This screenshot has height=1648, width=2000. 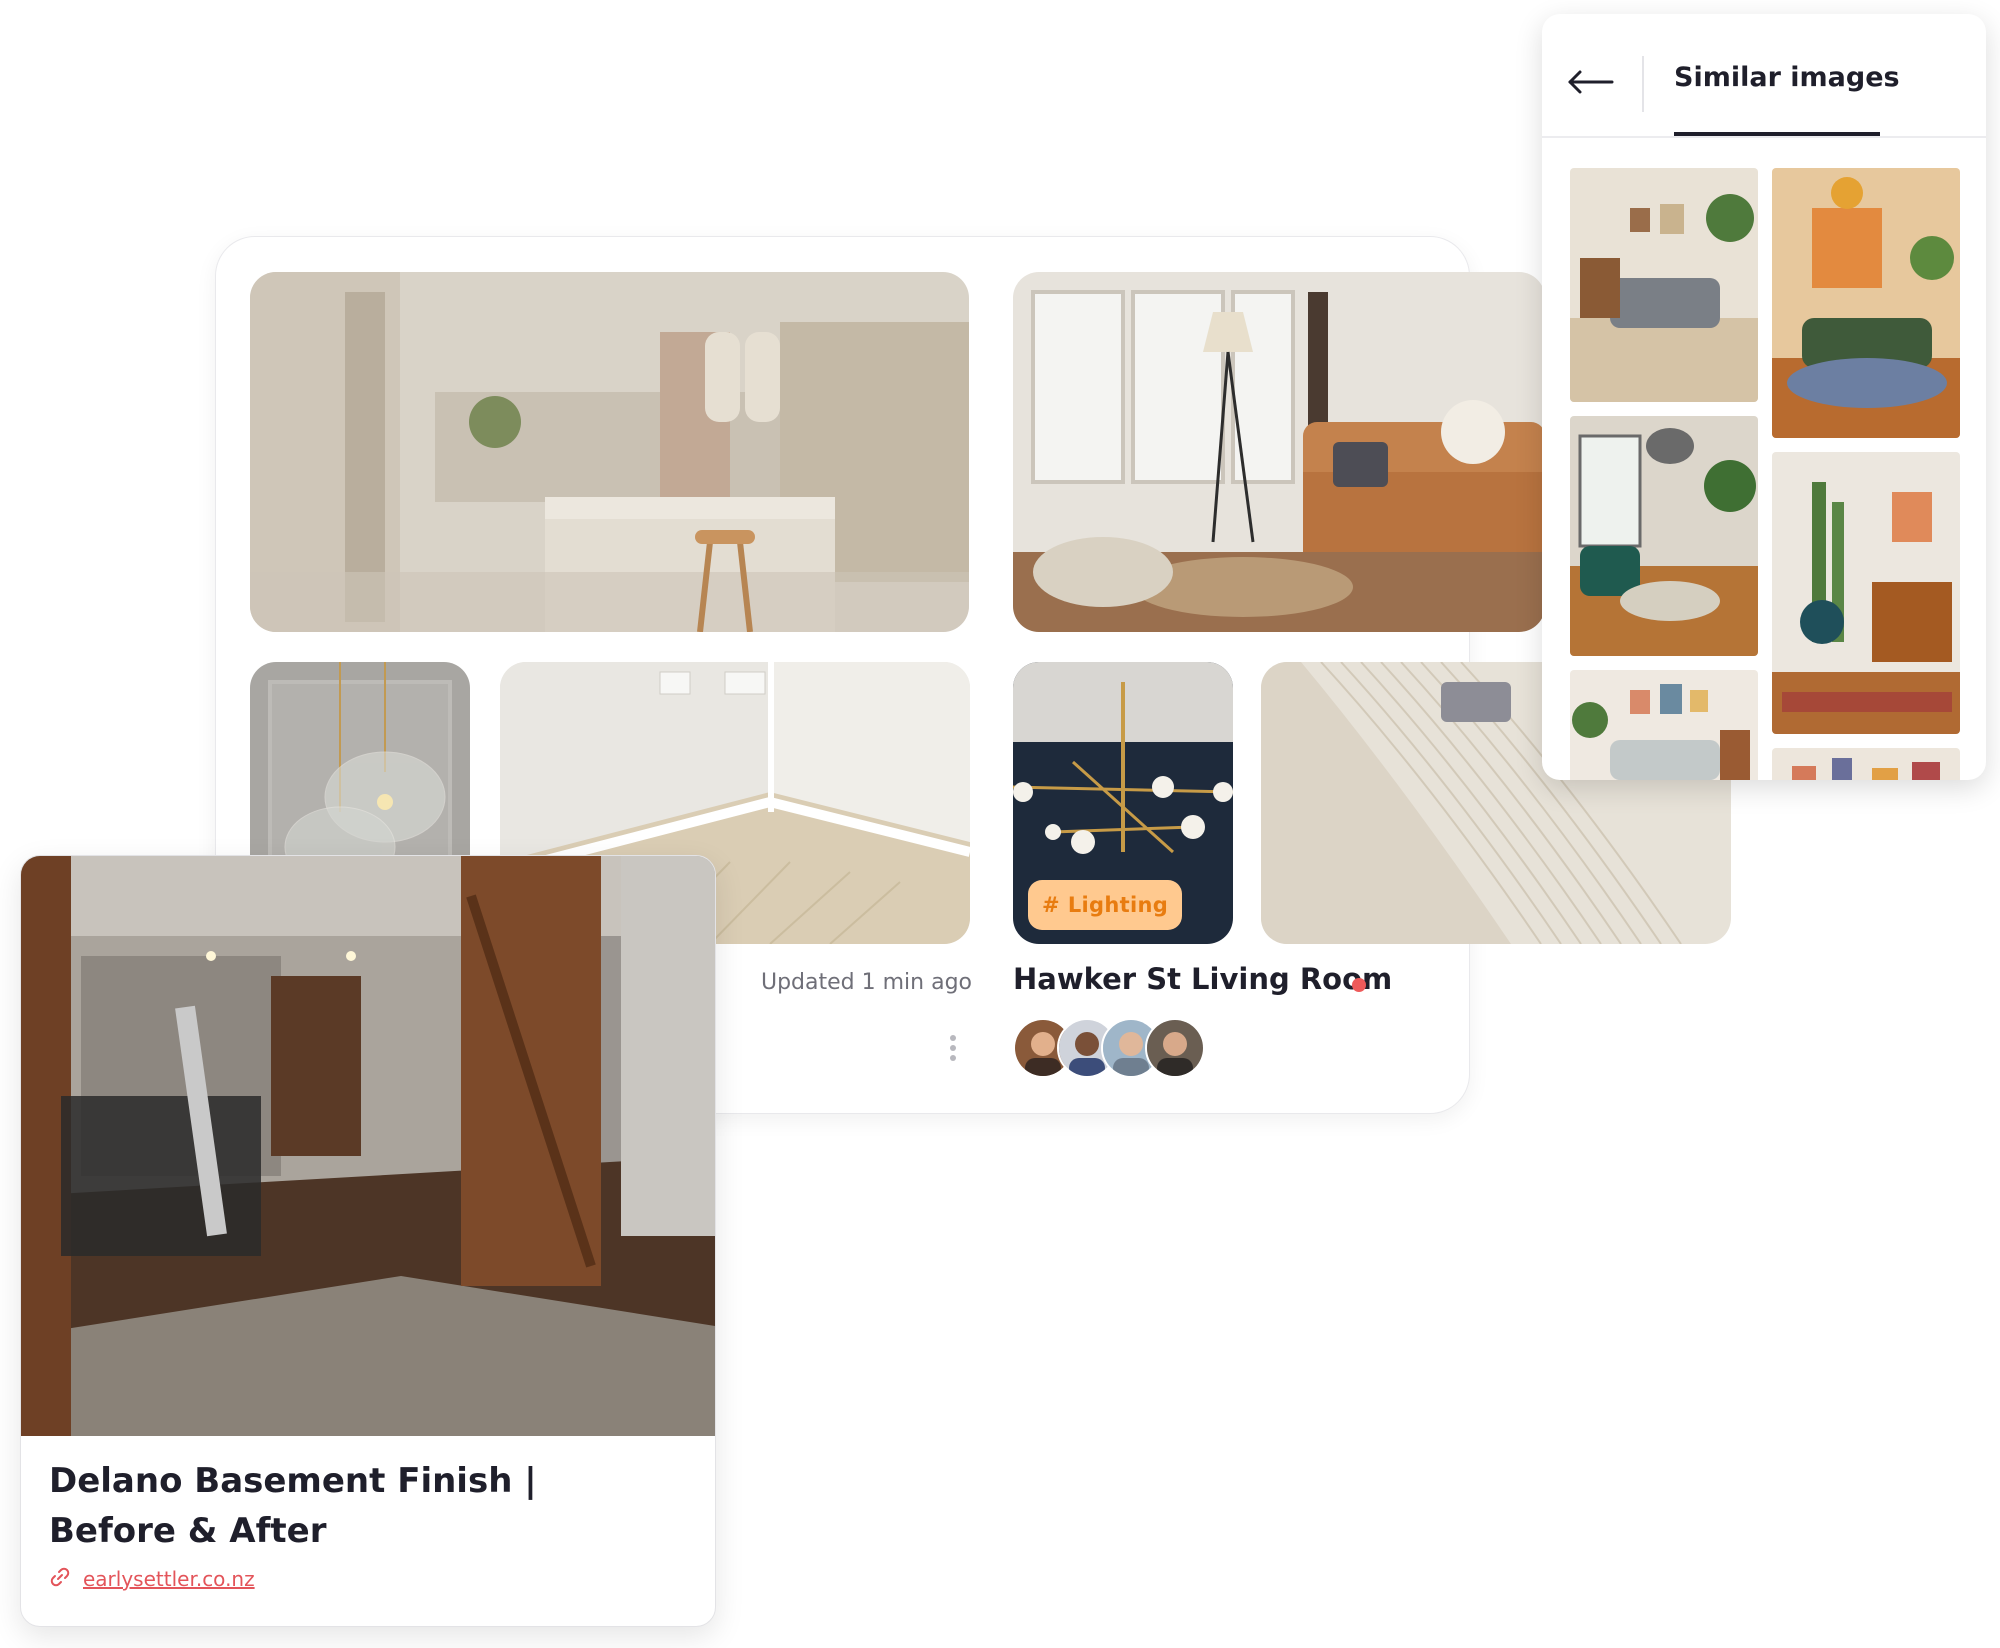 I want to click on avatar, so click(x=1175, y=1048).